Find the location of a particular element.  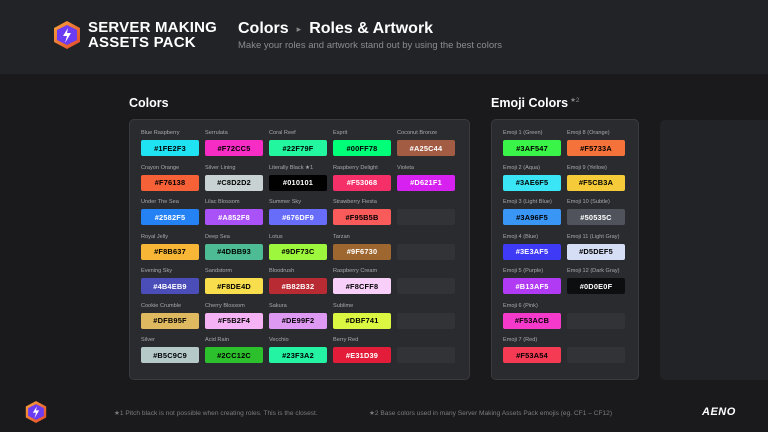

color-swatch: Emoji 8 (Orange) #F5733A is located at coordinates (596, 145).